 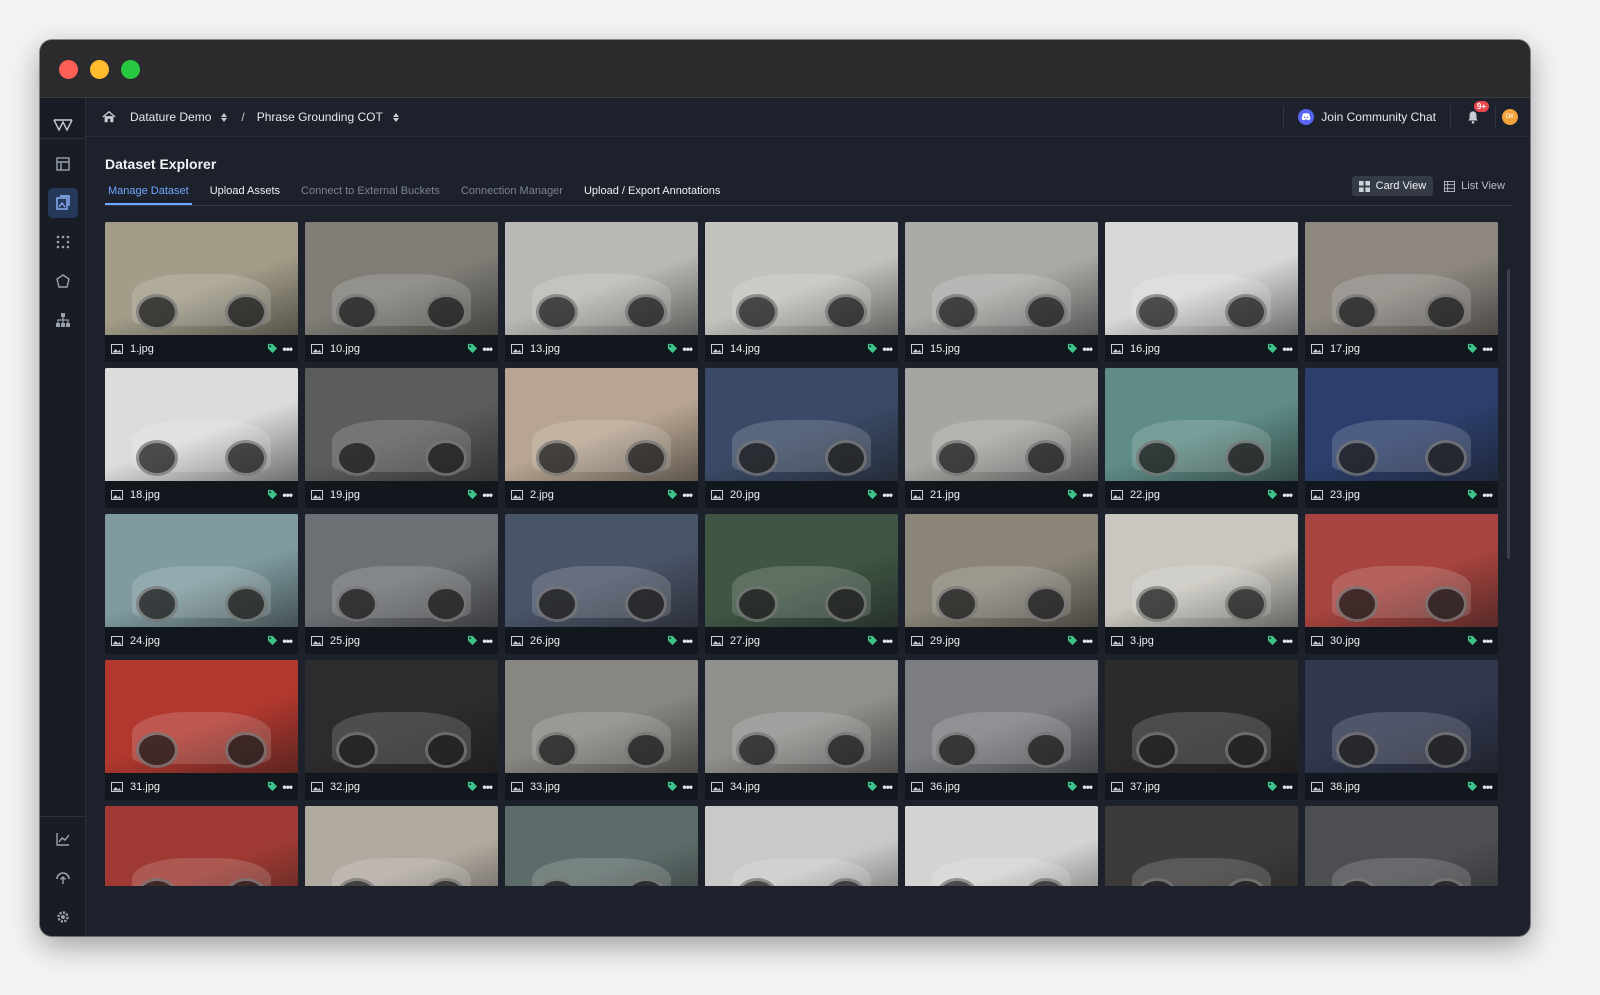 I want to click on asset-card: 30.jpg •••, so click(x=1401, y=584).